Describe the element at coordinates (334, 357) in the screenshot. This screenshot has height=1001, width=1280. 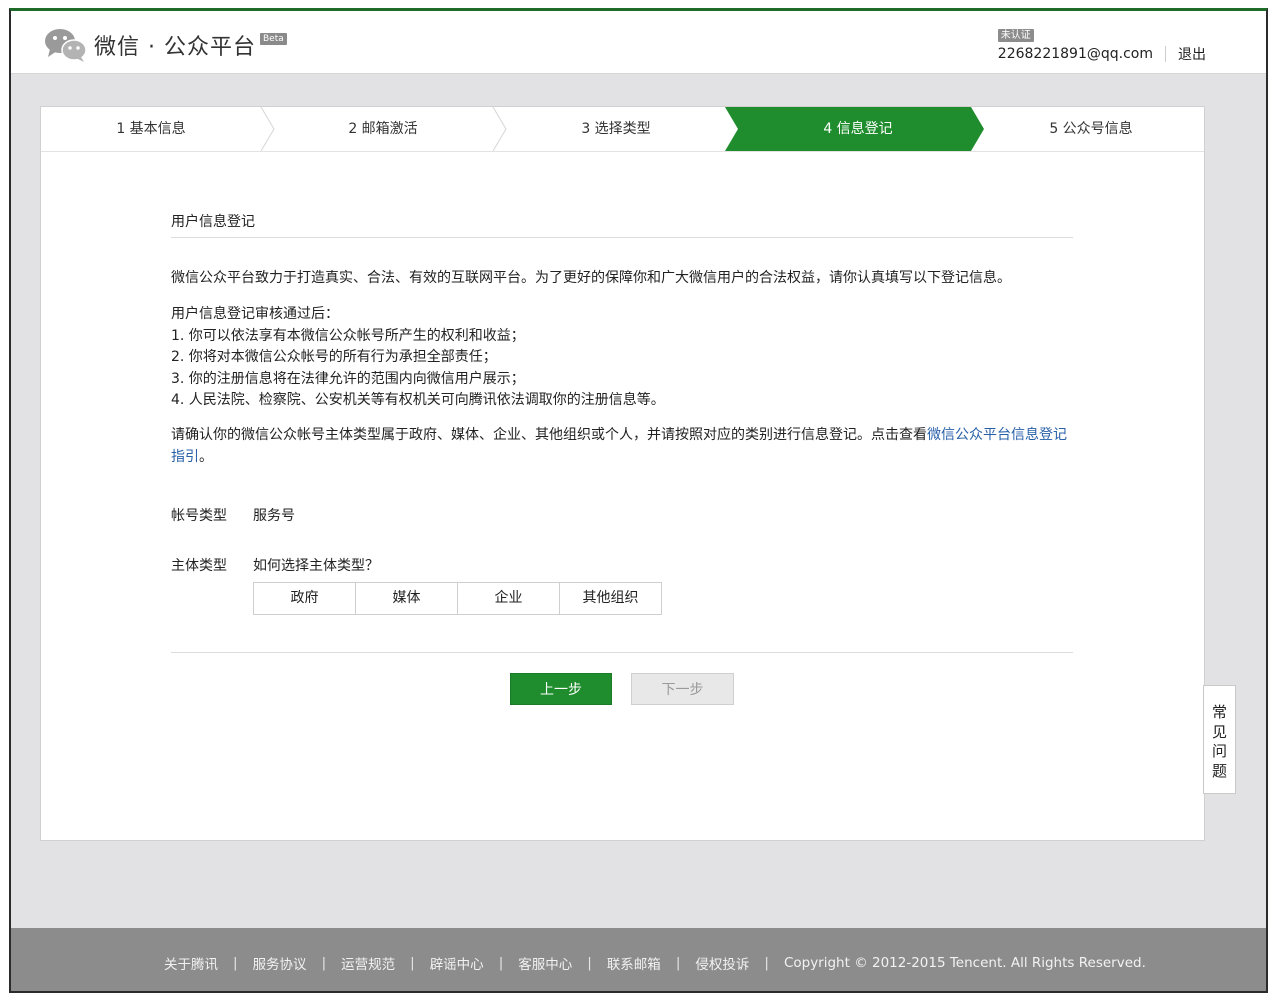
I see `review-note-item: 2. 你将对本微信公众帐号的所有行为承担全部责任；` at that location.